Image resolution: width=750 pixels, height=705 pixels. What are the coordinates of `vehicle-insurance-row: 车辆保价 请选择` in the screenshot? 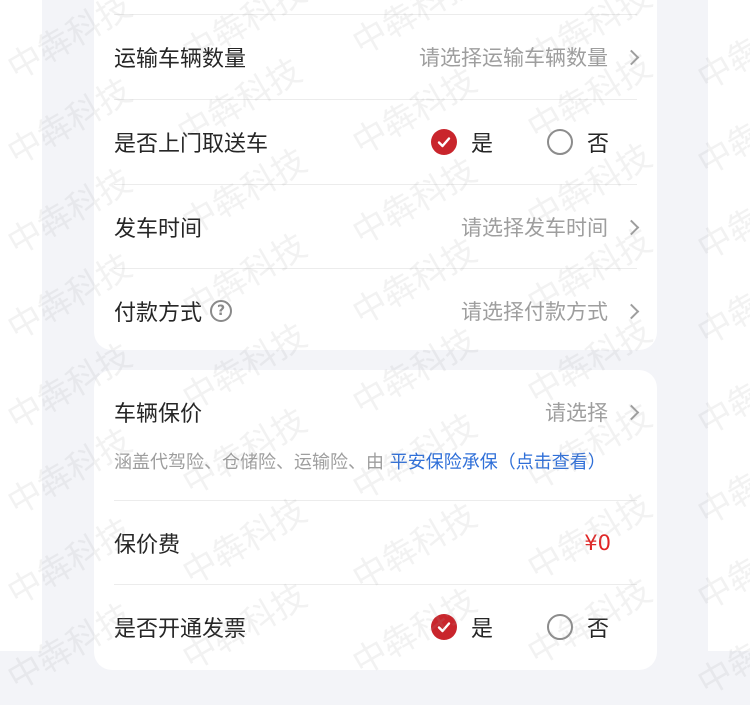 It's located at (377, 412).